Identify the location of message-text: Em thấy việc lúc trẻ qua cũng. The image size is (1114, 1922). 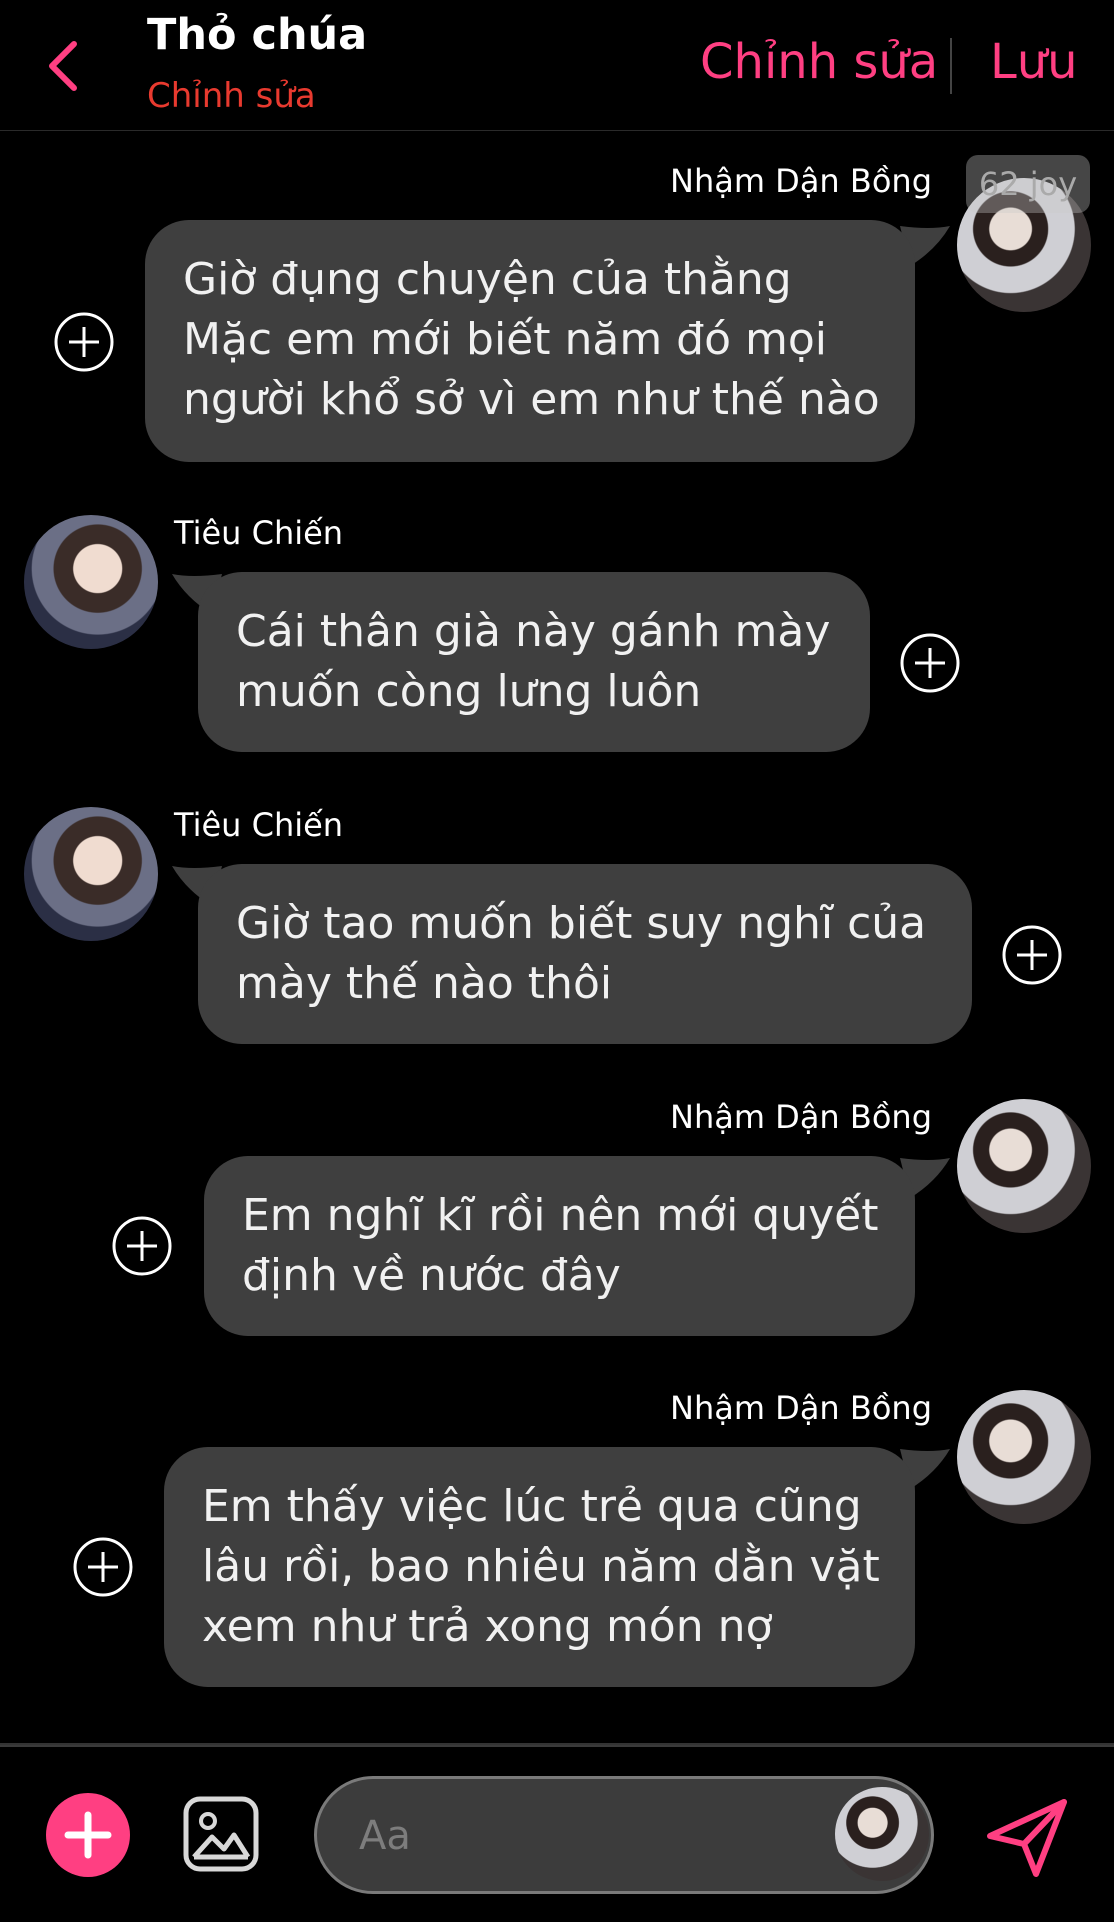
(532, 1506).